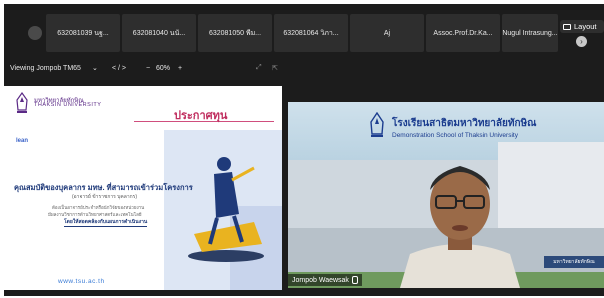  What do you see at coordinates (81, 281) in the screenshot?
I see `slide-url: www.tsu.ac.th` at bounding box center [81, 281].